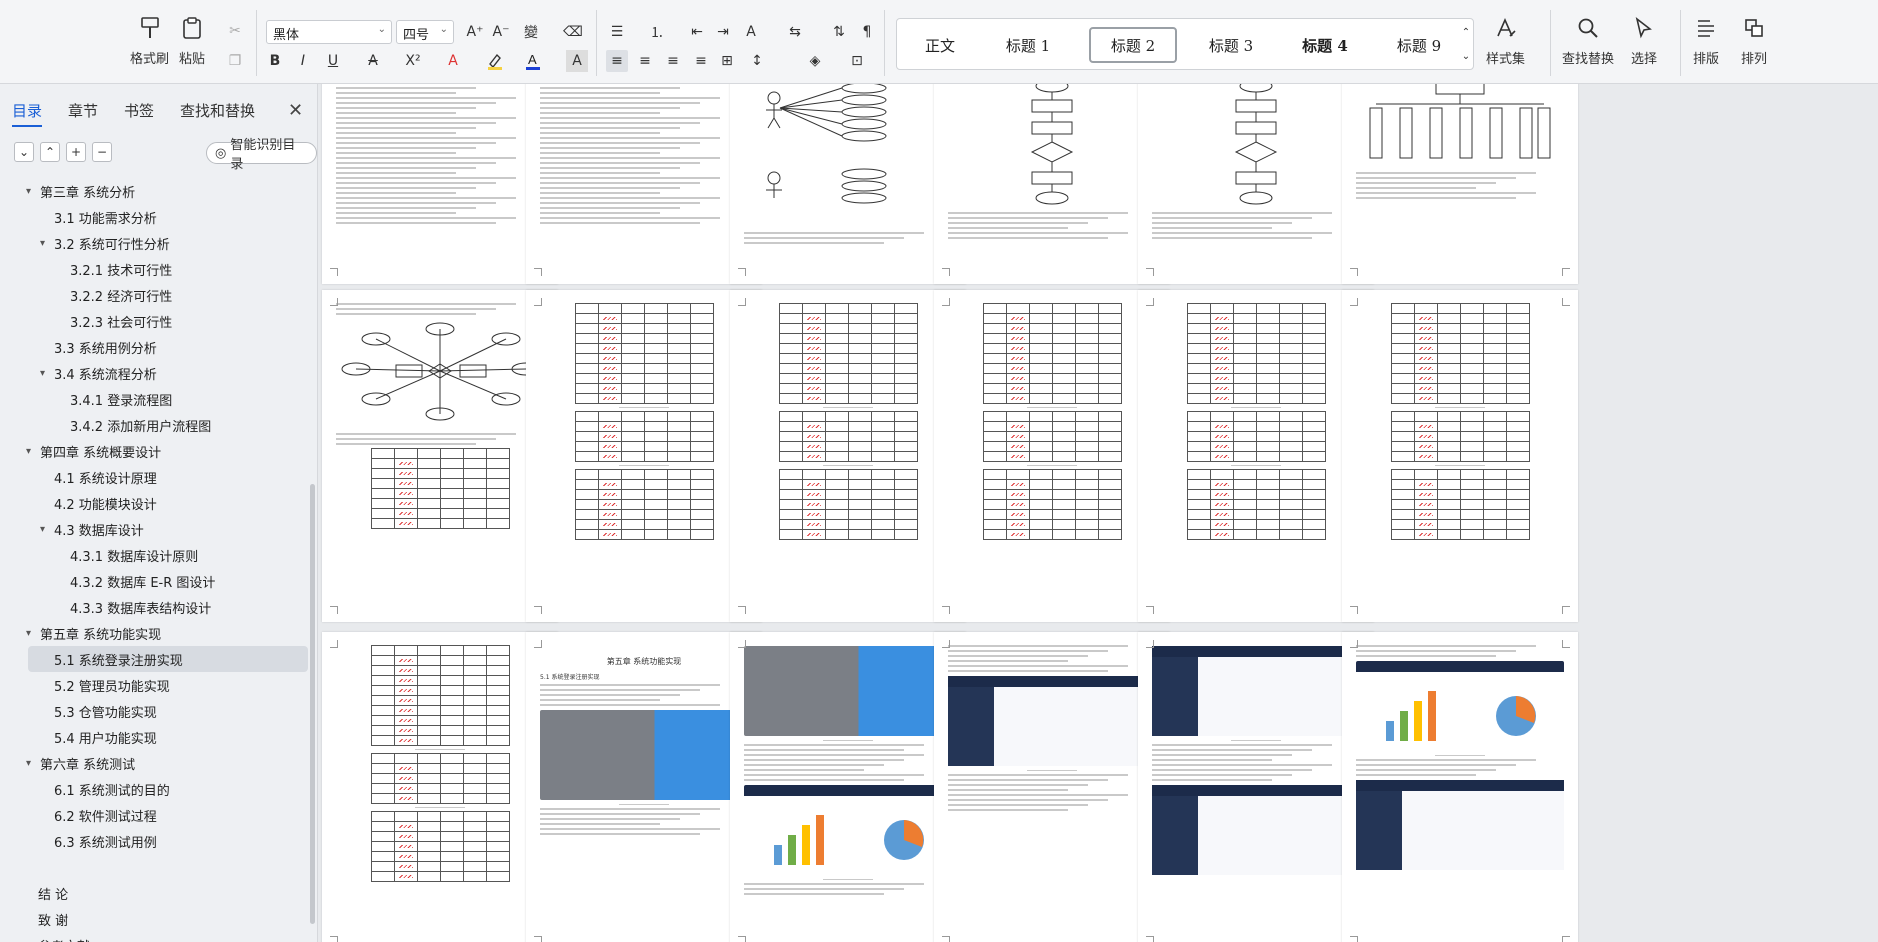 The height and width of the screenshot is (942, 1878). What do you see at coordinates (531, 32) in the screenshot?
I see `phonetic-guide-icon: 變` at bounding box center [531, 32].